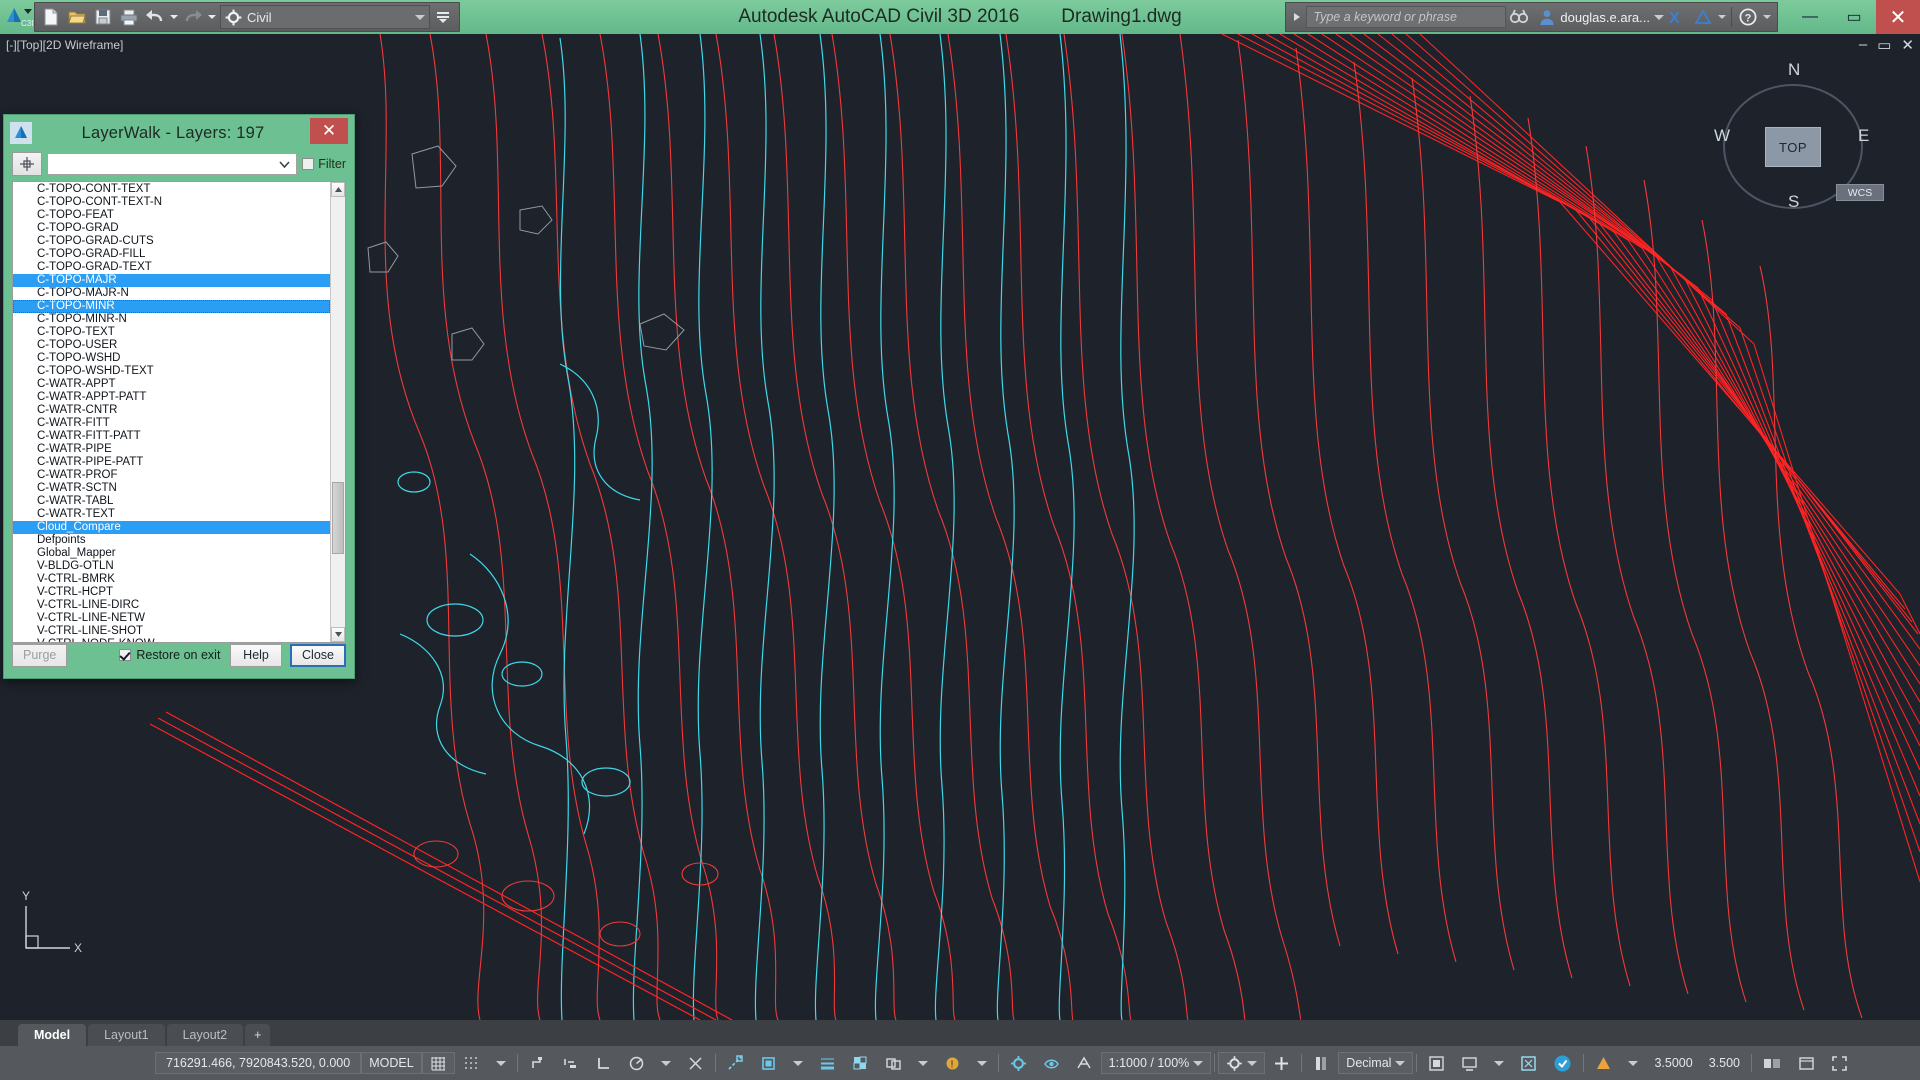 Image resolution: width=1920 pixels, height=1080 pixels. I want to click on layer-list-item: Cloud_Compare, so click(171, 527).